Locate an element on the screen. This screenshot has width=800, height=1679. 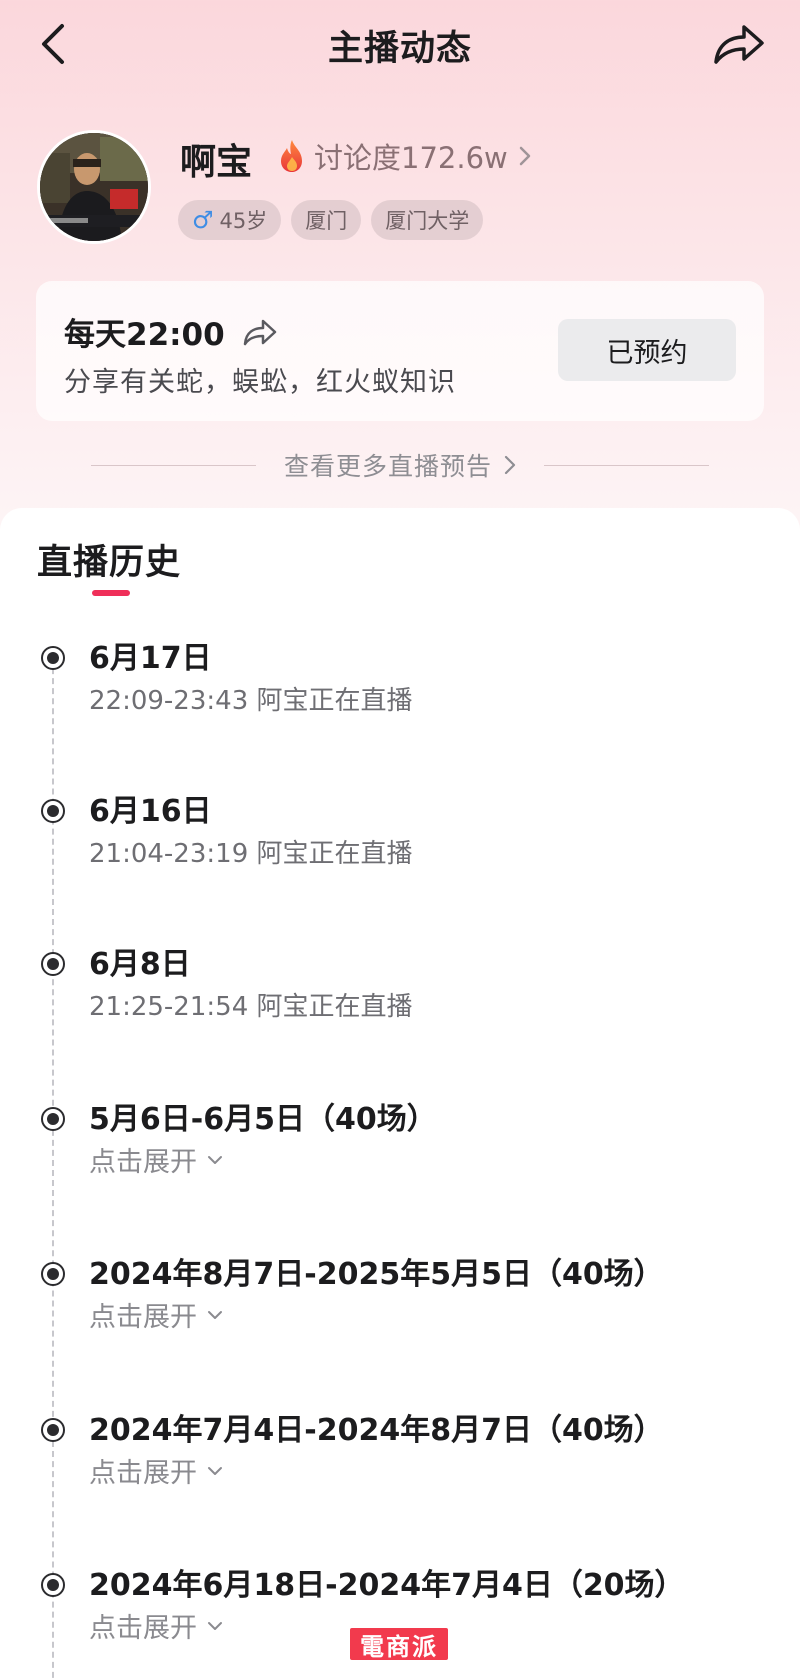
timeline-date: 6月8日 is located at coordinates (140, 964).